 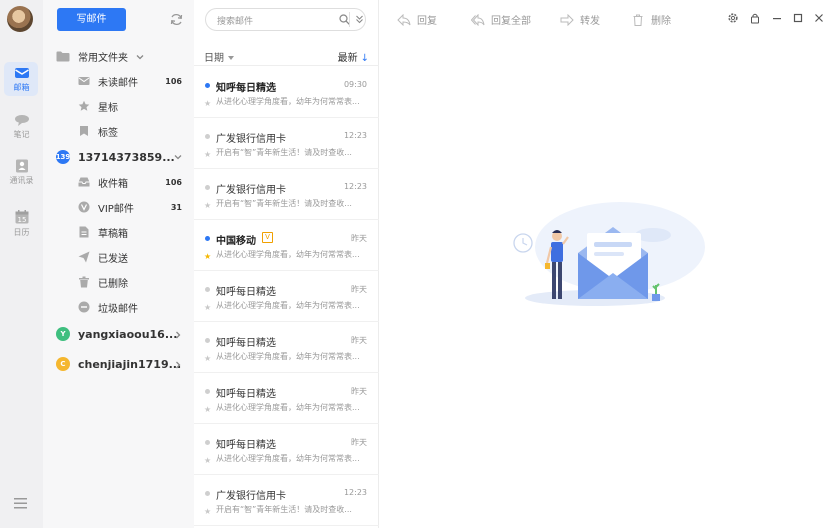 I want to click on trash-icon, so click(x=638, y=20).